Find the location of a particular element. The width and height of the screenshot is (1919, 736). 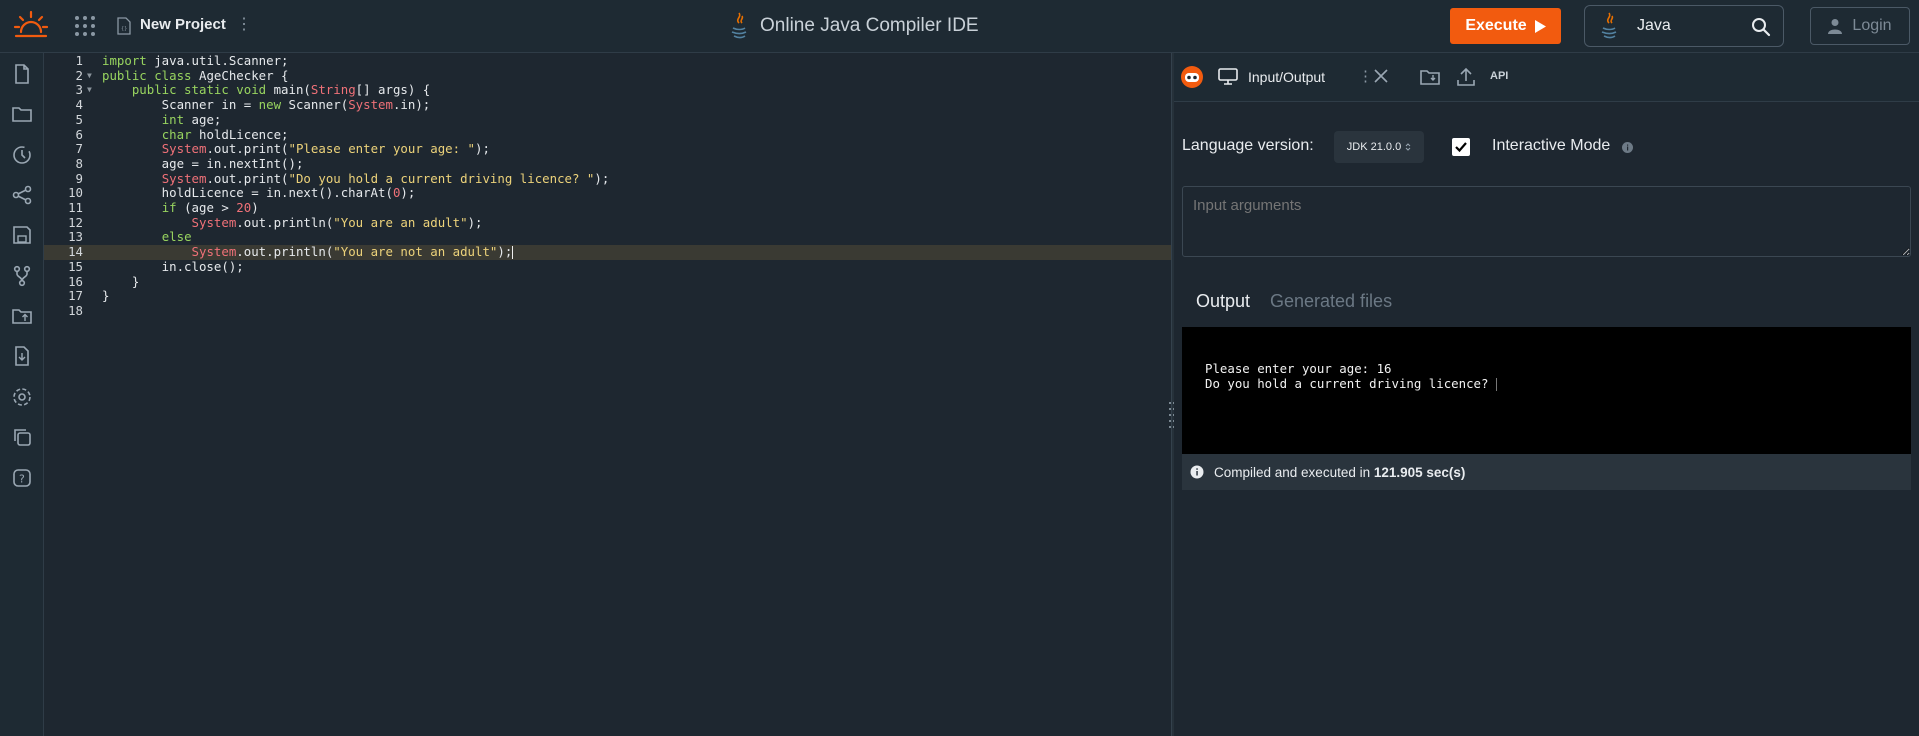

tab-menu-icon: ⋮ is located at coordinates (1365, 76).